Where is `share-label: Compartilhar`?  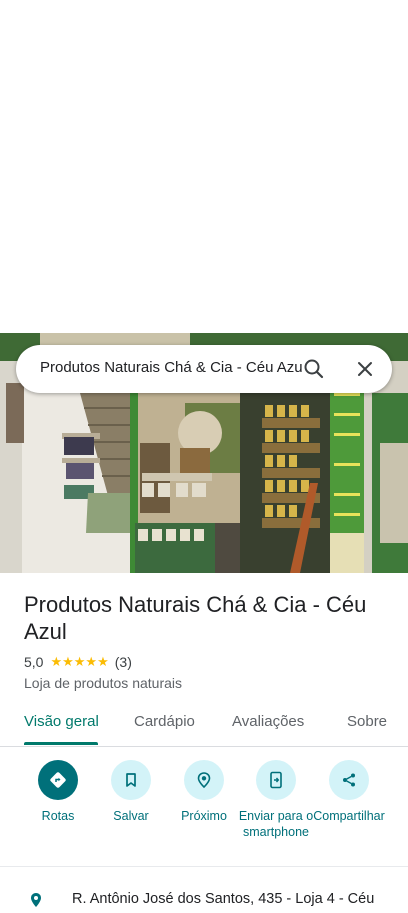
share-label: Compartilhar is located at coordinates (349, 816).